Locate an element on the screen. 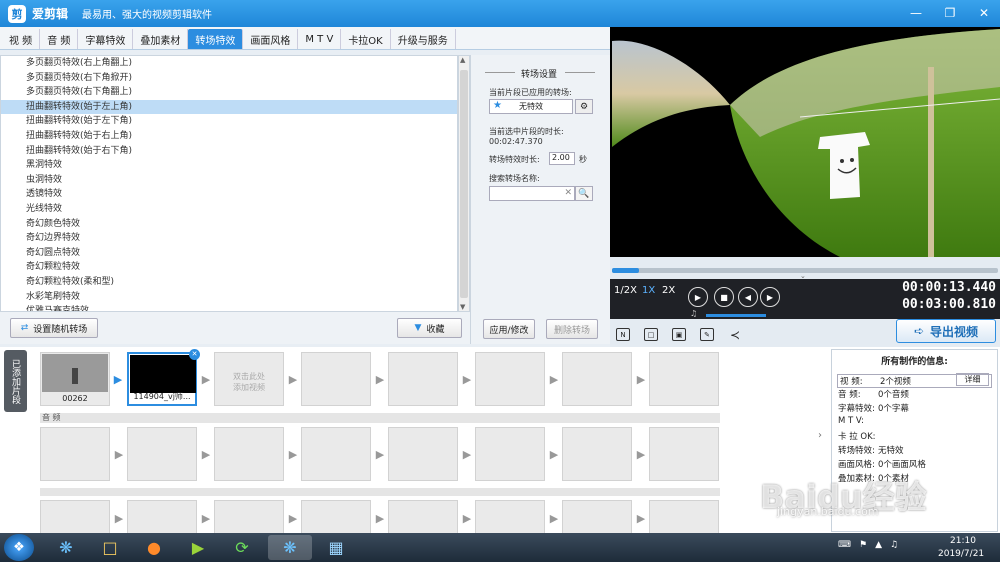  minimize-icon: — is located at coordinates (916, 13).